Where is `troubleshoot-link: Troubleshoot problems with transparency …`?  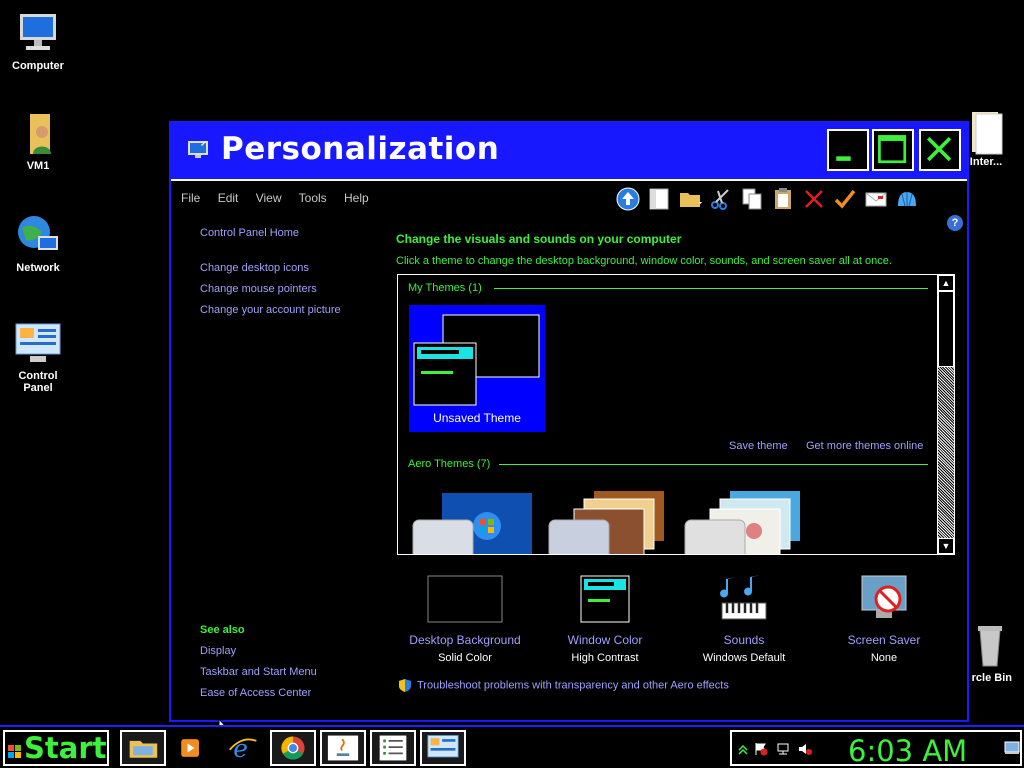
troubleshoot-link: Troubleshoot problems with transparency … is located at coordinates (563, 685).